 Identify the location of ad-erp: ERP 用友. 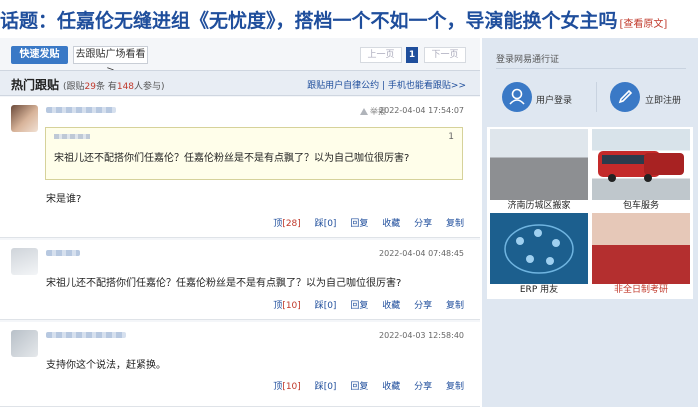
(539, 255).